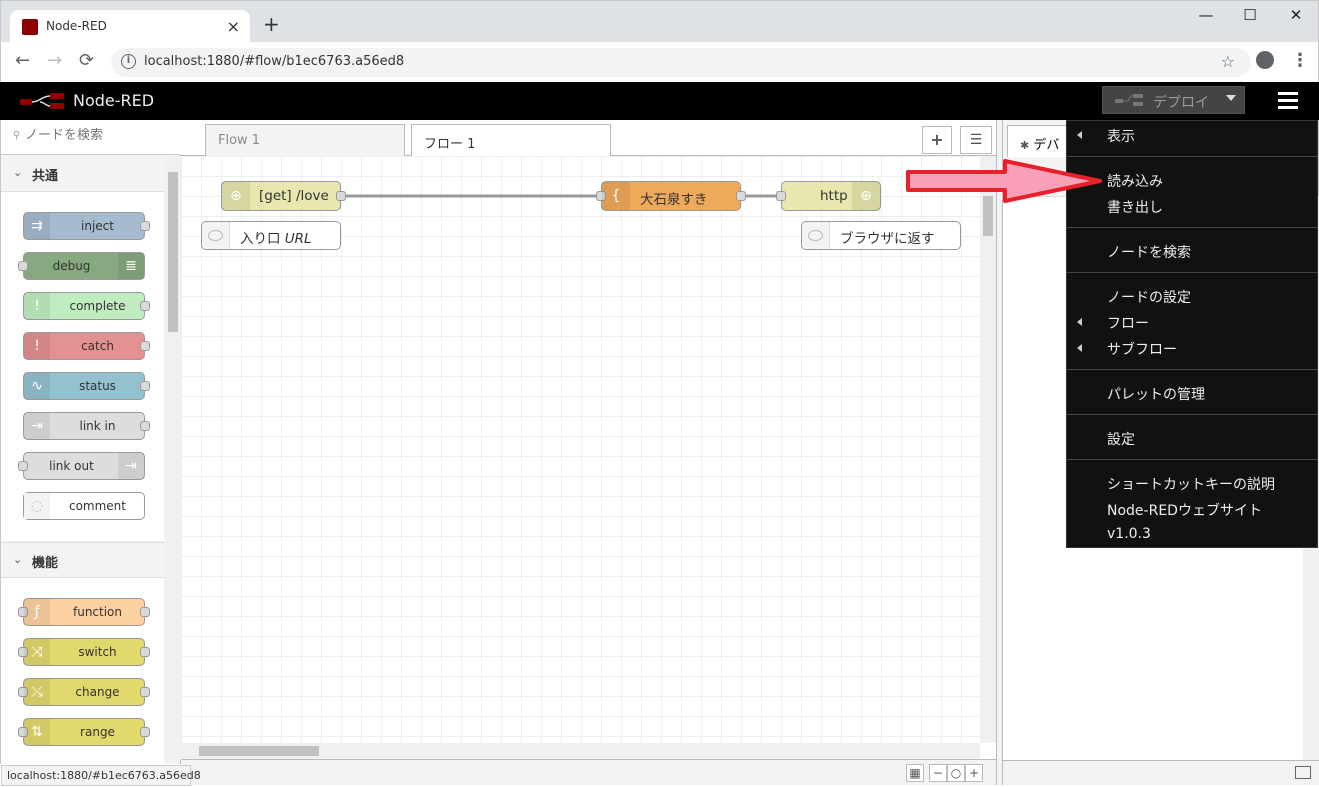 This screenshot has height=787, width=1319. Describe the element at coordinates (1303, 772) in the screenshot. I see `monitor-icon` at that location.